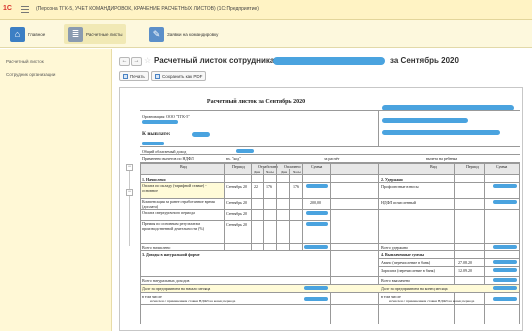 This screenshot has width=532, height=331. I want to click on debt-start-label: Долг за предприятием на начало месяца, so click(176, 288).